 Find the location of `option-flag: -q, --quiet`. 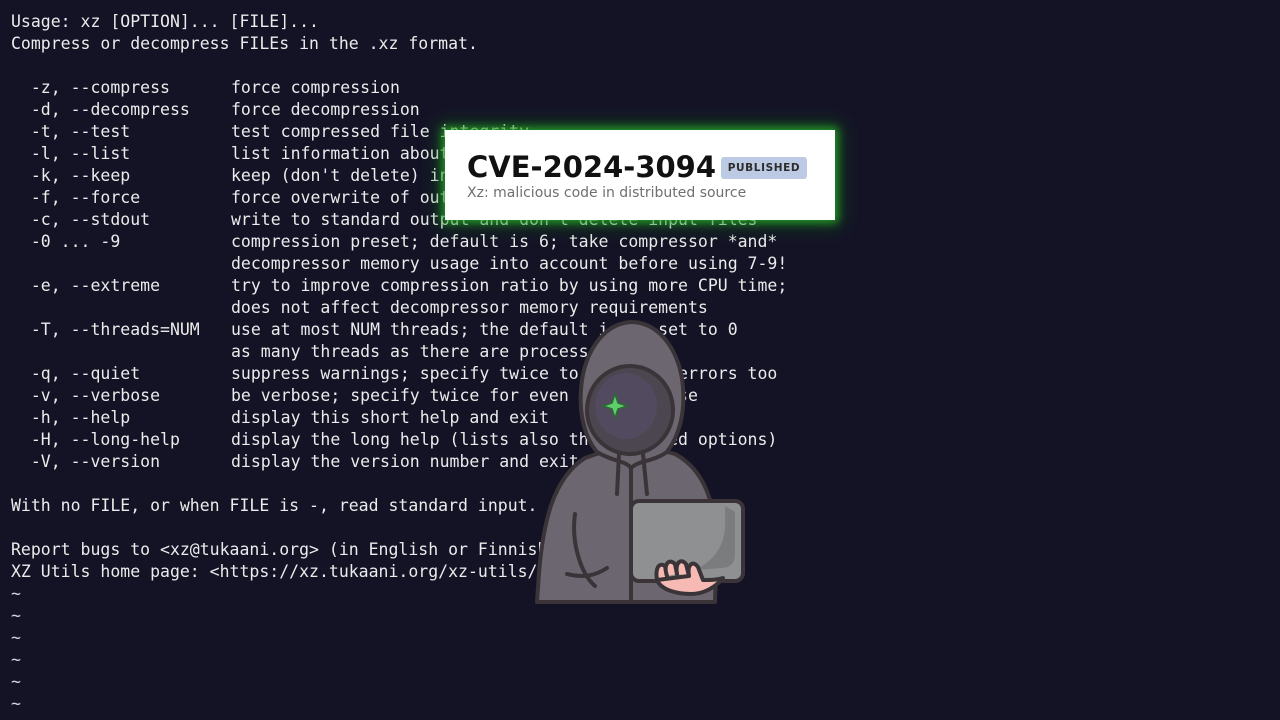

option-flag: -q, --quiet is located at coordinates (76, 373).